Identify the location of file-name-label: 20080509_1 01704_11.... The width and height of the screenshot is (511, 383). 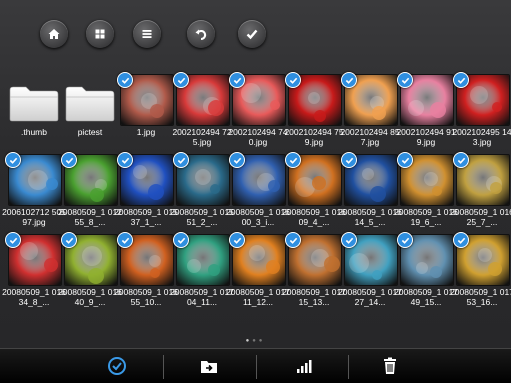
(202, 297).